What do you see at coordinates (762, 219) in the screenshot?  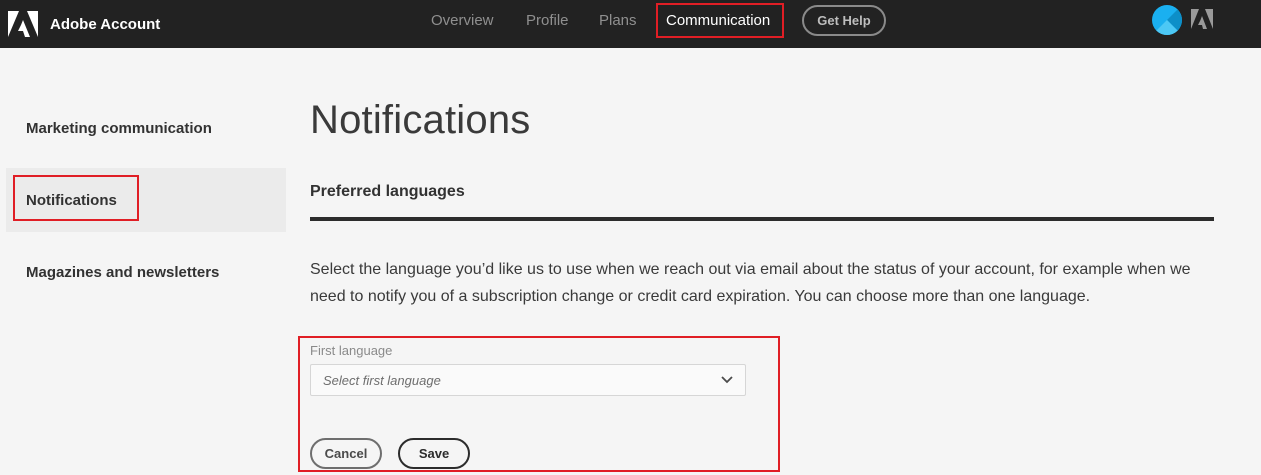 I see `section-divider` at bounding box center [762, 219].